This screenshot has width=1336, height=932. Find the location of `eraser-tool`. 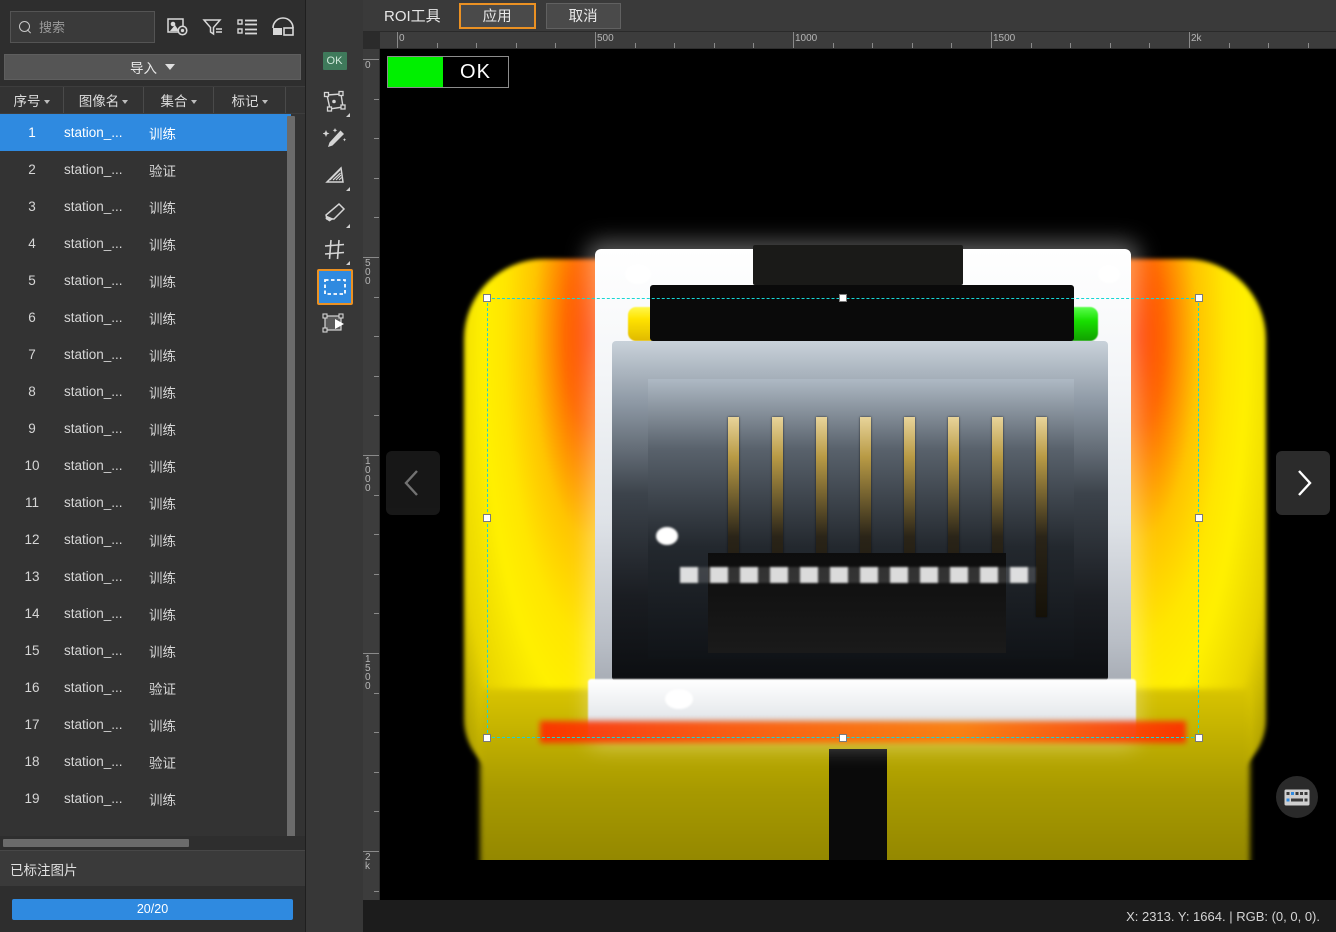

eraser-tool is located at coordinates (335, 213).